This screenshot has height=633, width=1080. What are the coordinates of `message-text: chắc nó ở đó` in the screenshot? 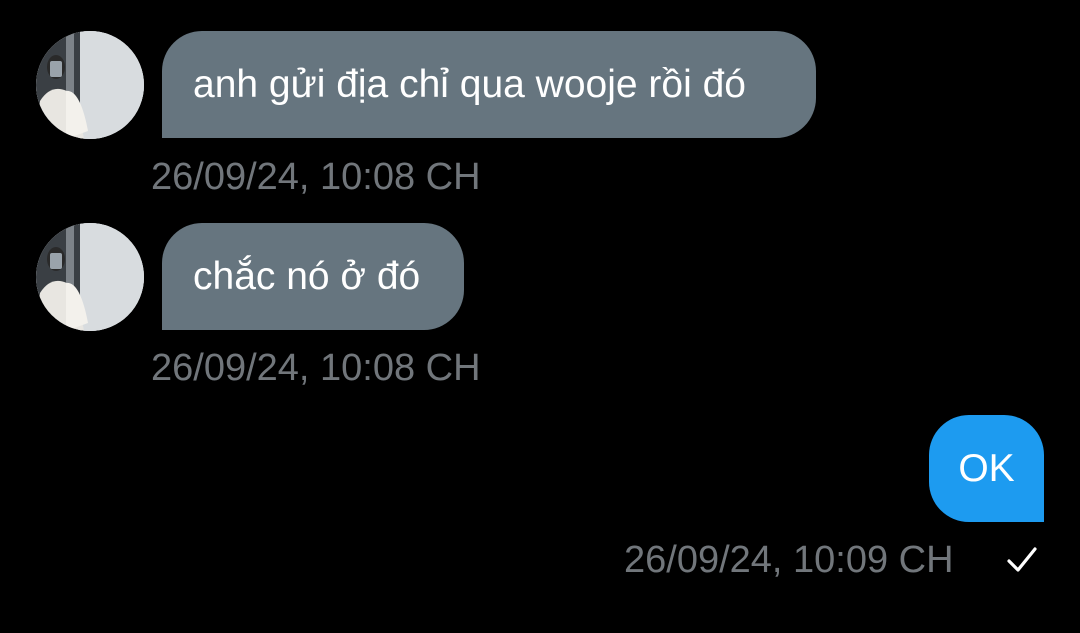 It's located at (307, 276).